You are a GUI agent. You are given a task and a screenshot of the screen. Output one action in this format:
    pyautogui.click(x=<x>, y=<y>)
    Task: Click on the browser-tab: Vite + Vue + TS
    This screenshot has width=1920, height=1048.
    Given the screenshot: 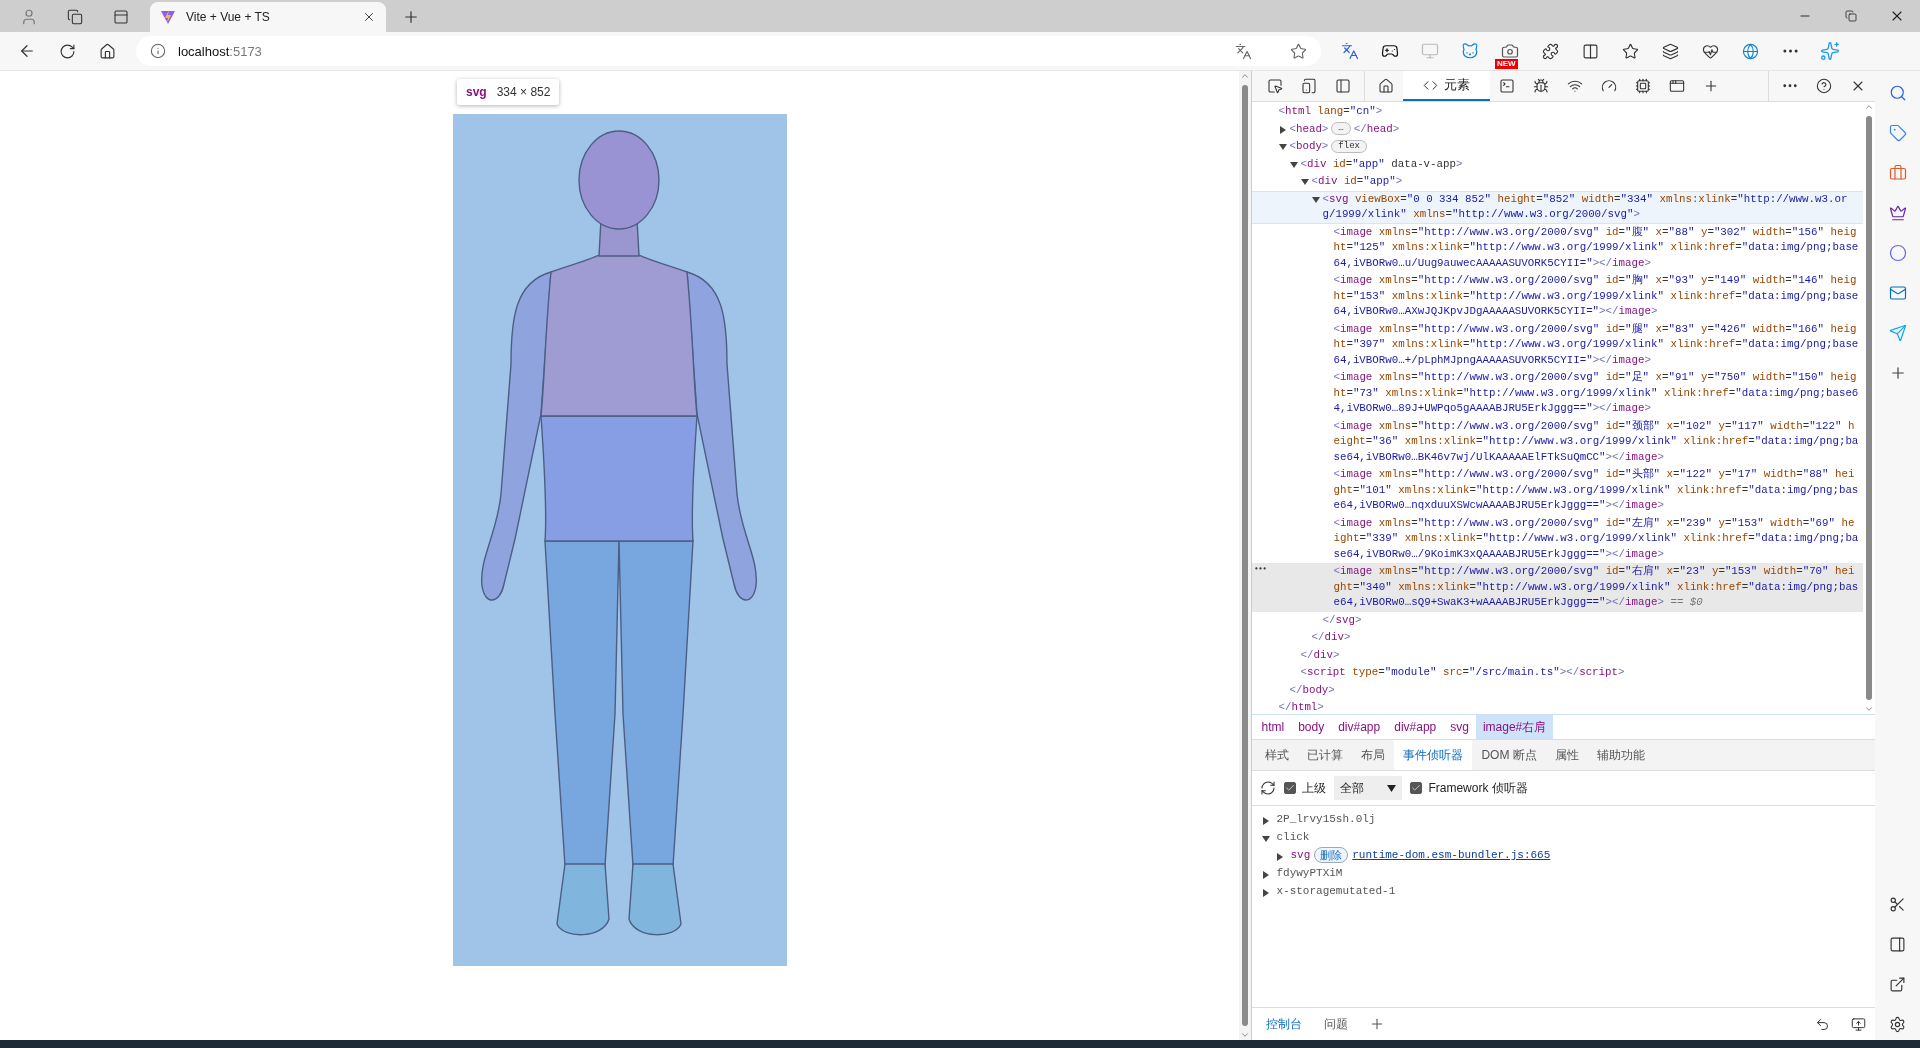 What is the action you would take?
    pyautogui.click(x=268, y=17)
    